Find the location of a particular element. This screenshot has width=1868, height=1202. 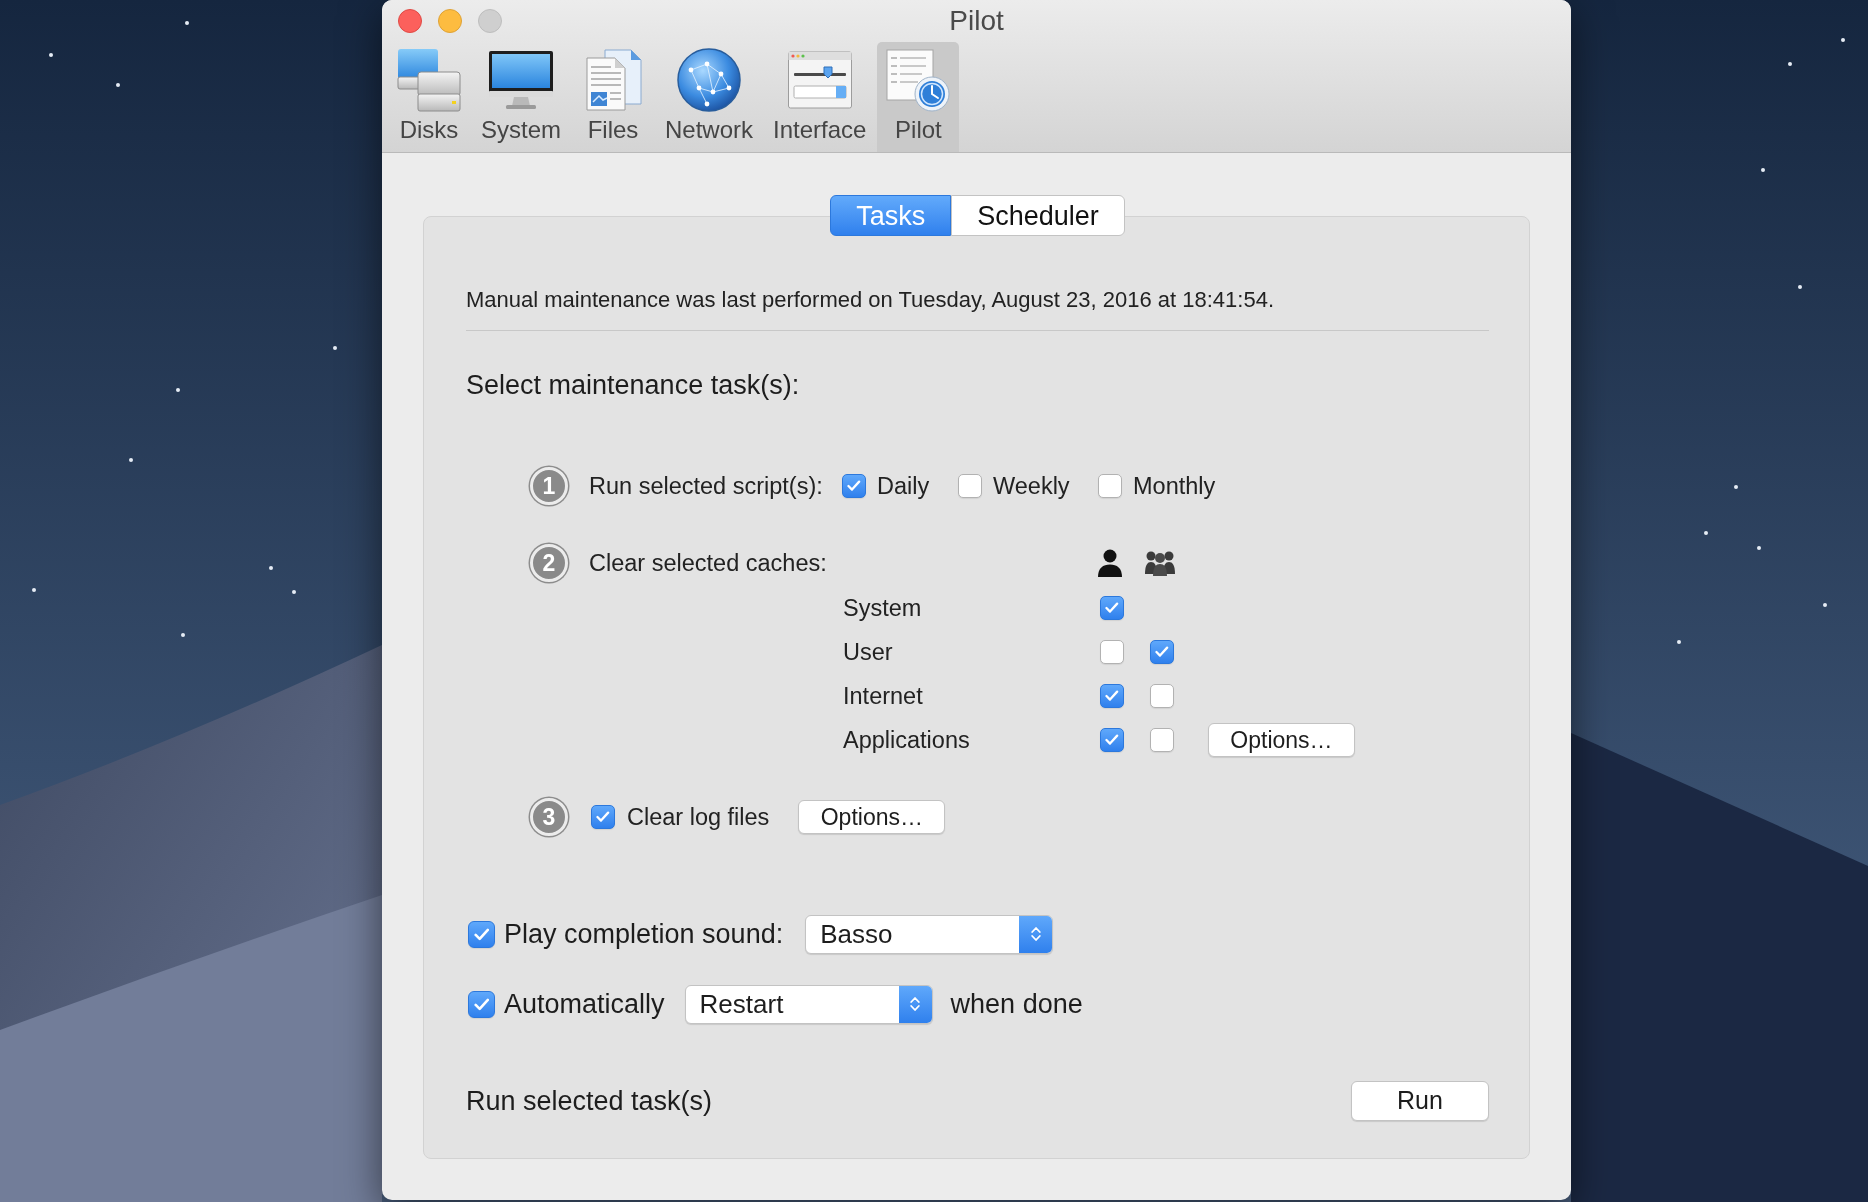

toolbar-item: Disks is located at coordinates (429, 97).